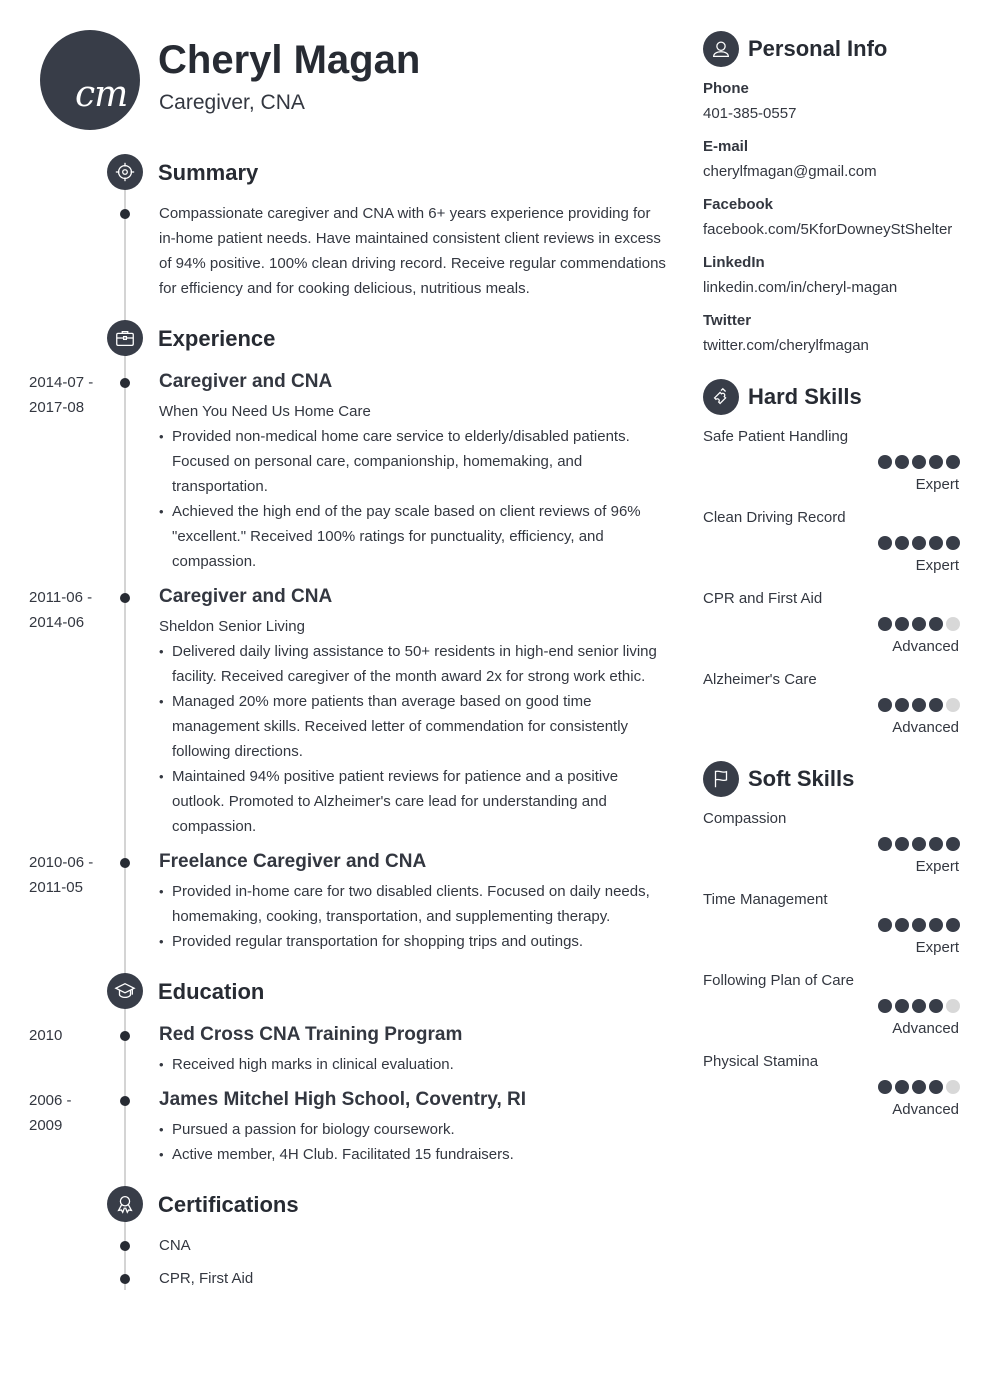 Image resolution: width=990 pixels, height=1400 pixels. What do you see at coordinates (827, 229) in the screenshot?
I see `info-value-facebook: facebook.com/5KforDowneyStShelter` at bounding box center [827, 229].